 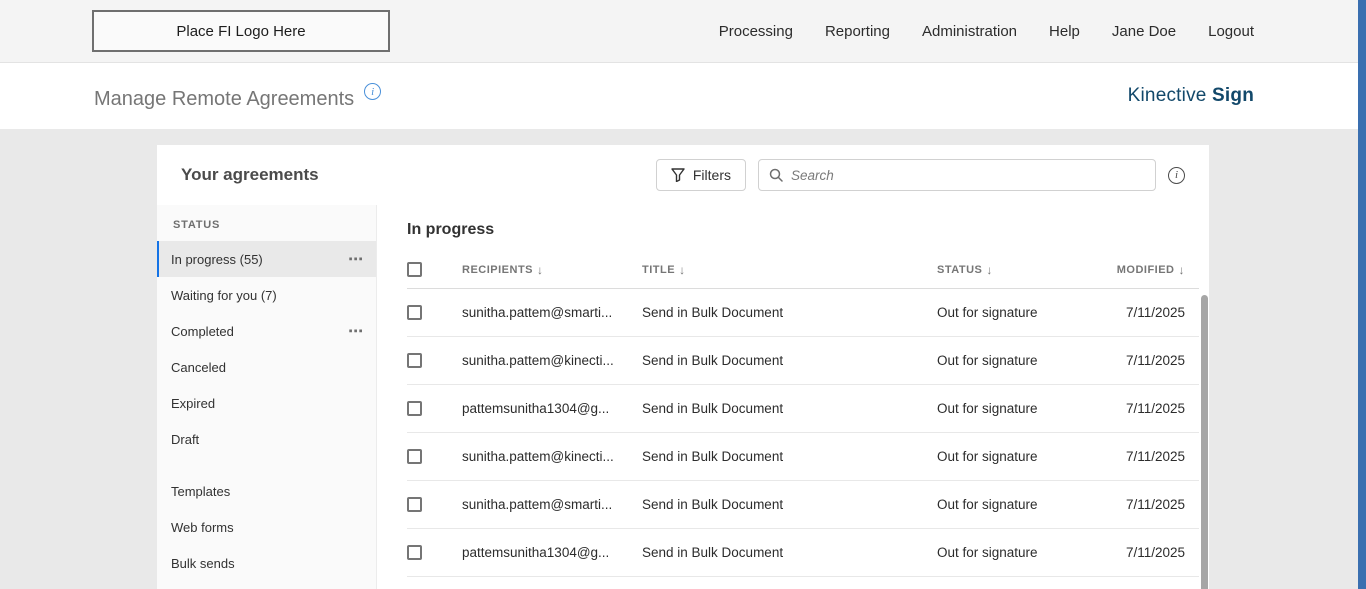 I want to click on nav-user-menu: Jane Doe, so click(x=1144, y=31).